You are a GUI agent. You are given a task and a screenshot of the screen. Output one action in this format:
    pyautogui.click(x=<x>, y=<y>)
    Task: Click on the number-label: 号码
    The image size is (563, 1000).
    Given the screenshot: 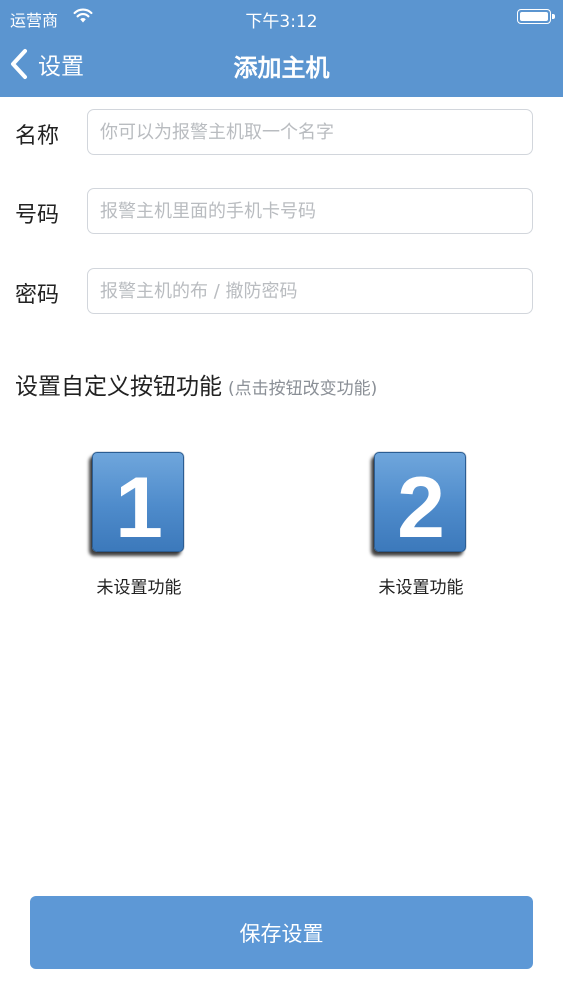 What is the action you would take?
    pyautogui.click(x=37, y=215)
    